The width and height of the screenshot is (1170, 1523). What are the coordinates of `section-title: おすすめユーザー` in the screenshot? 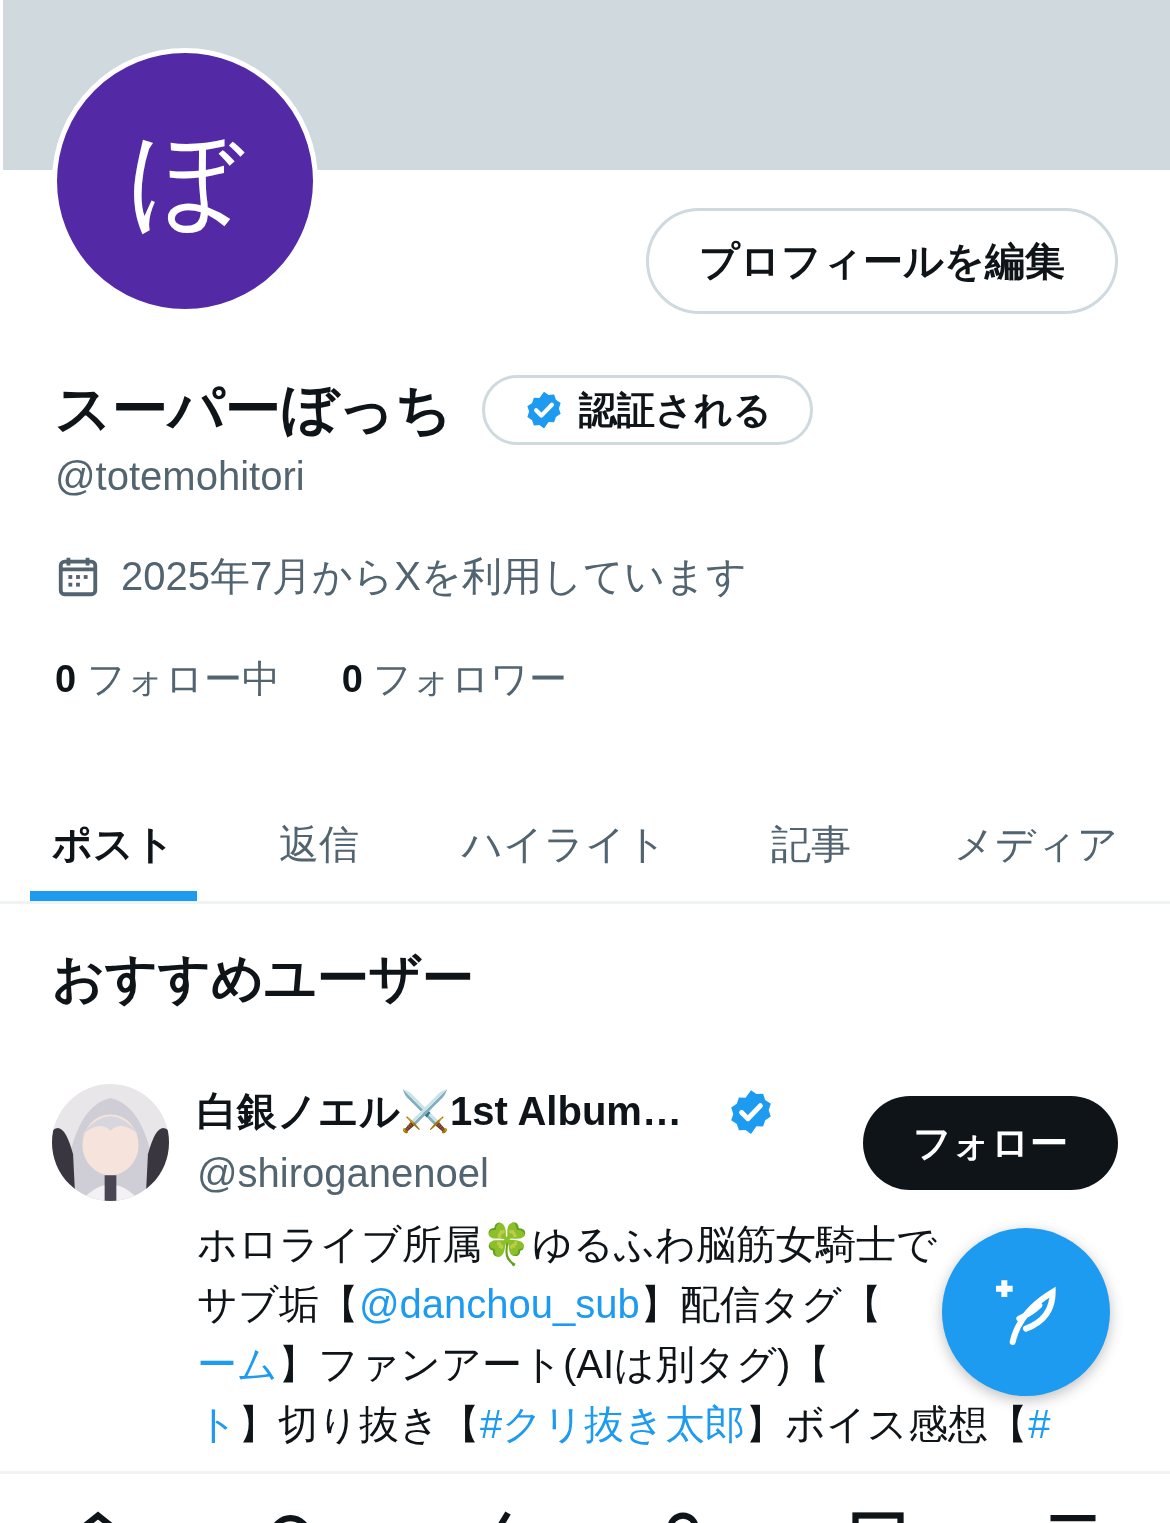 It's located at (263, 978).